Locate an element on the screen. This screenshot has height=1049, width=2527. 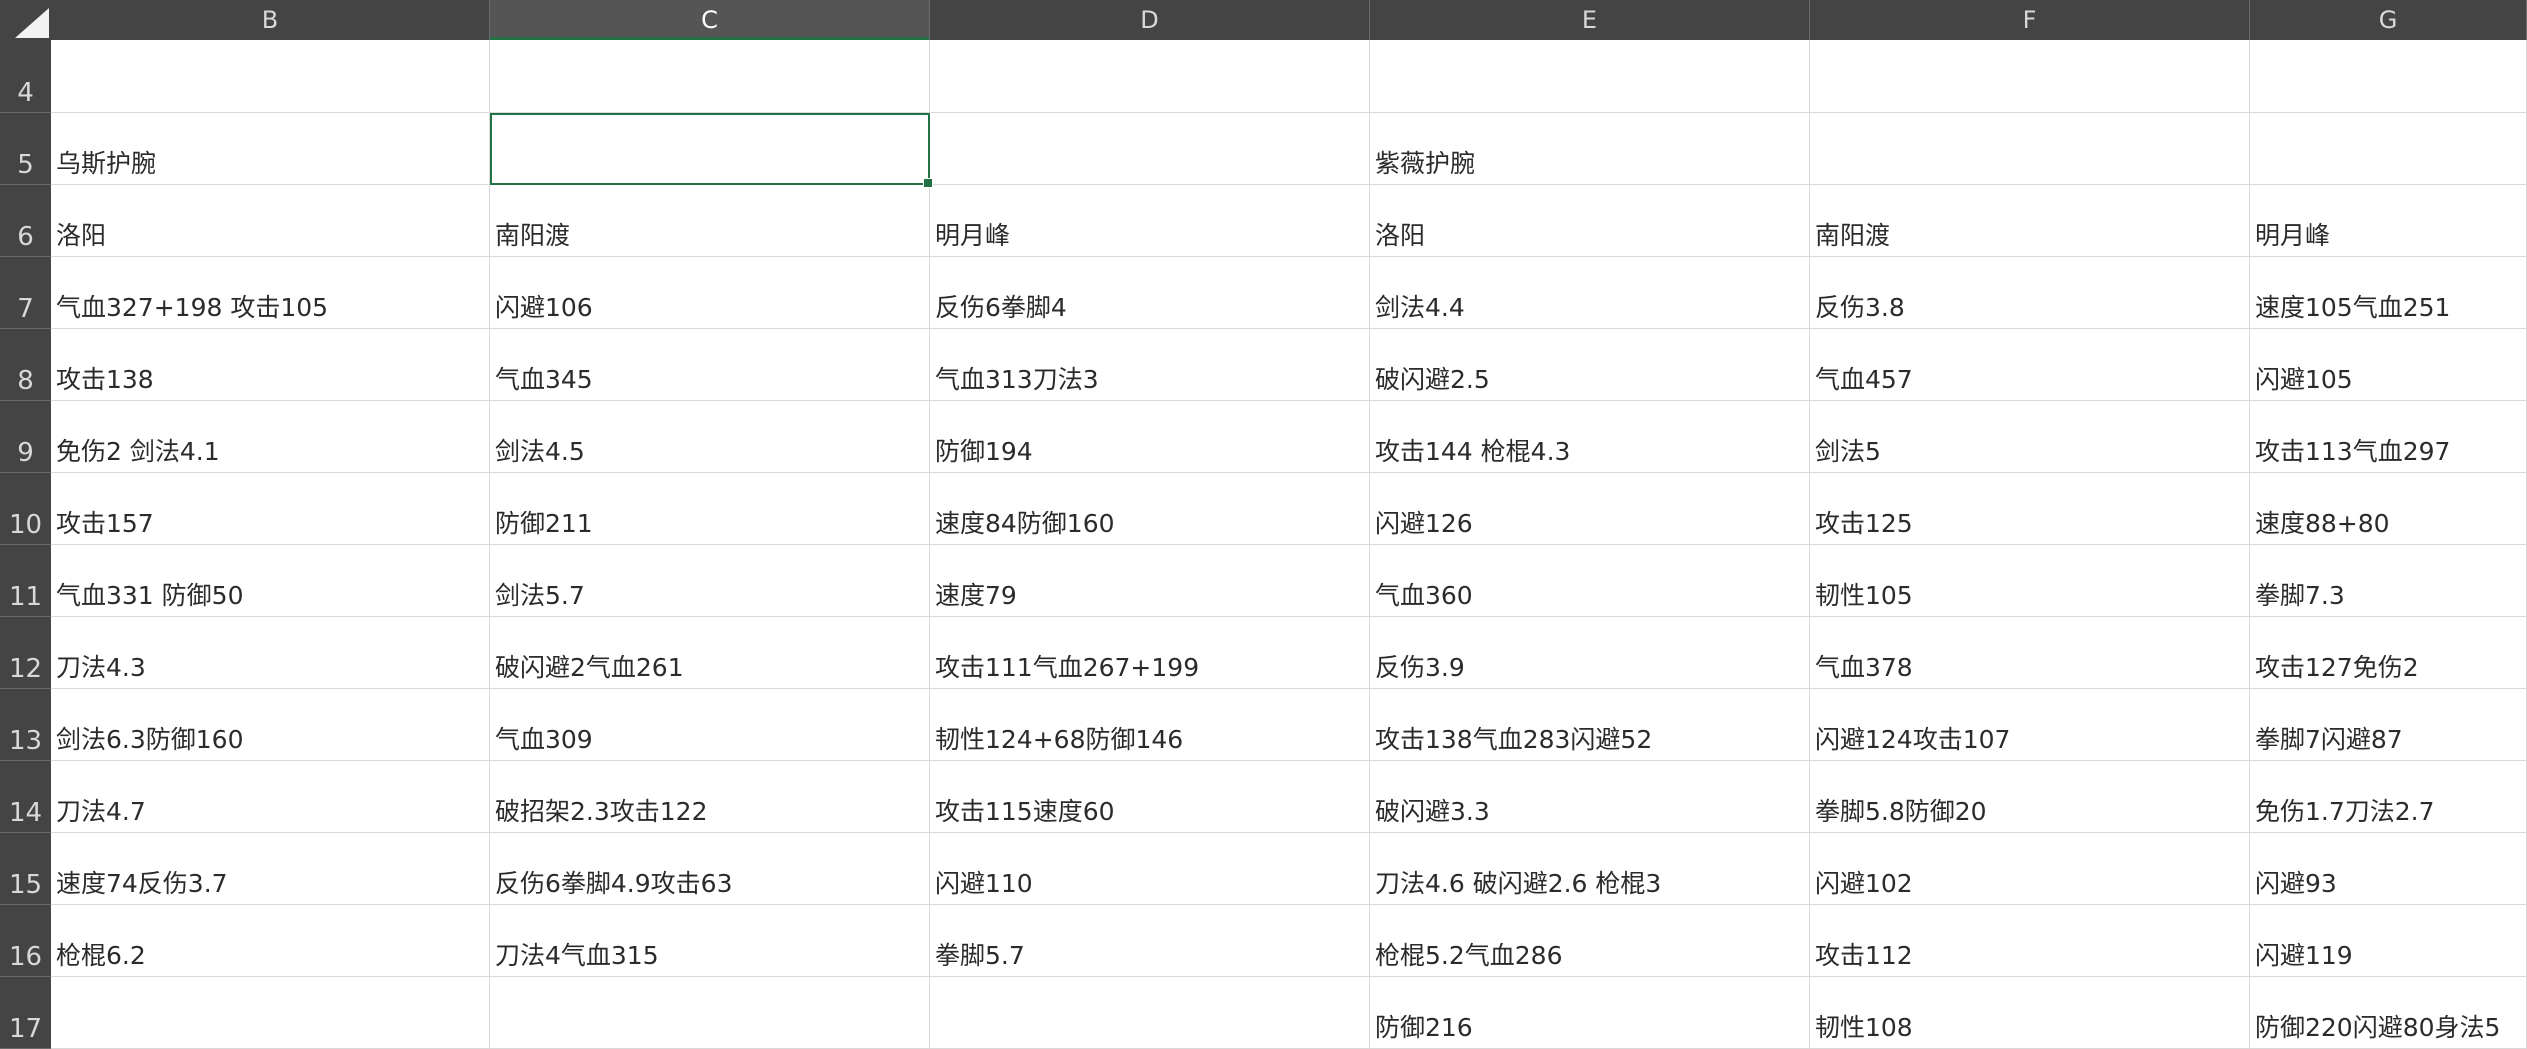
cell-d11: 速度79 is located at coordinates (1150, 581).